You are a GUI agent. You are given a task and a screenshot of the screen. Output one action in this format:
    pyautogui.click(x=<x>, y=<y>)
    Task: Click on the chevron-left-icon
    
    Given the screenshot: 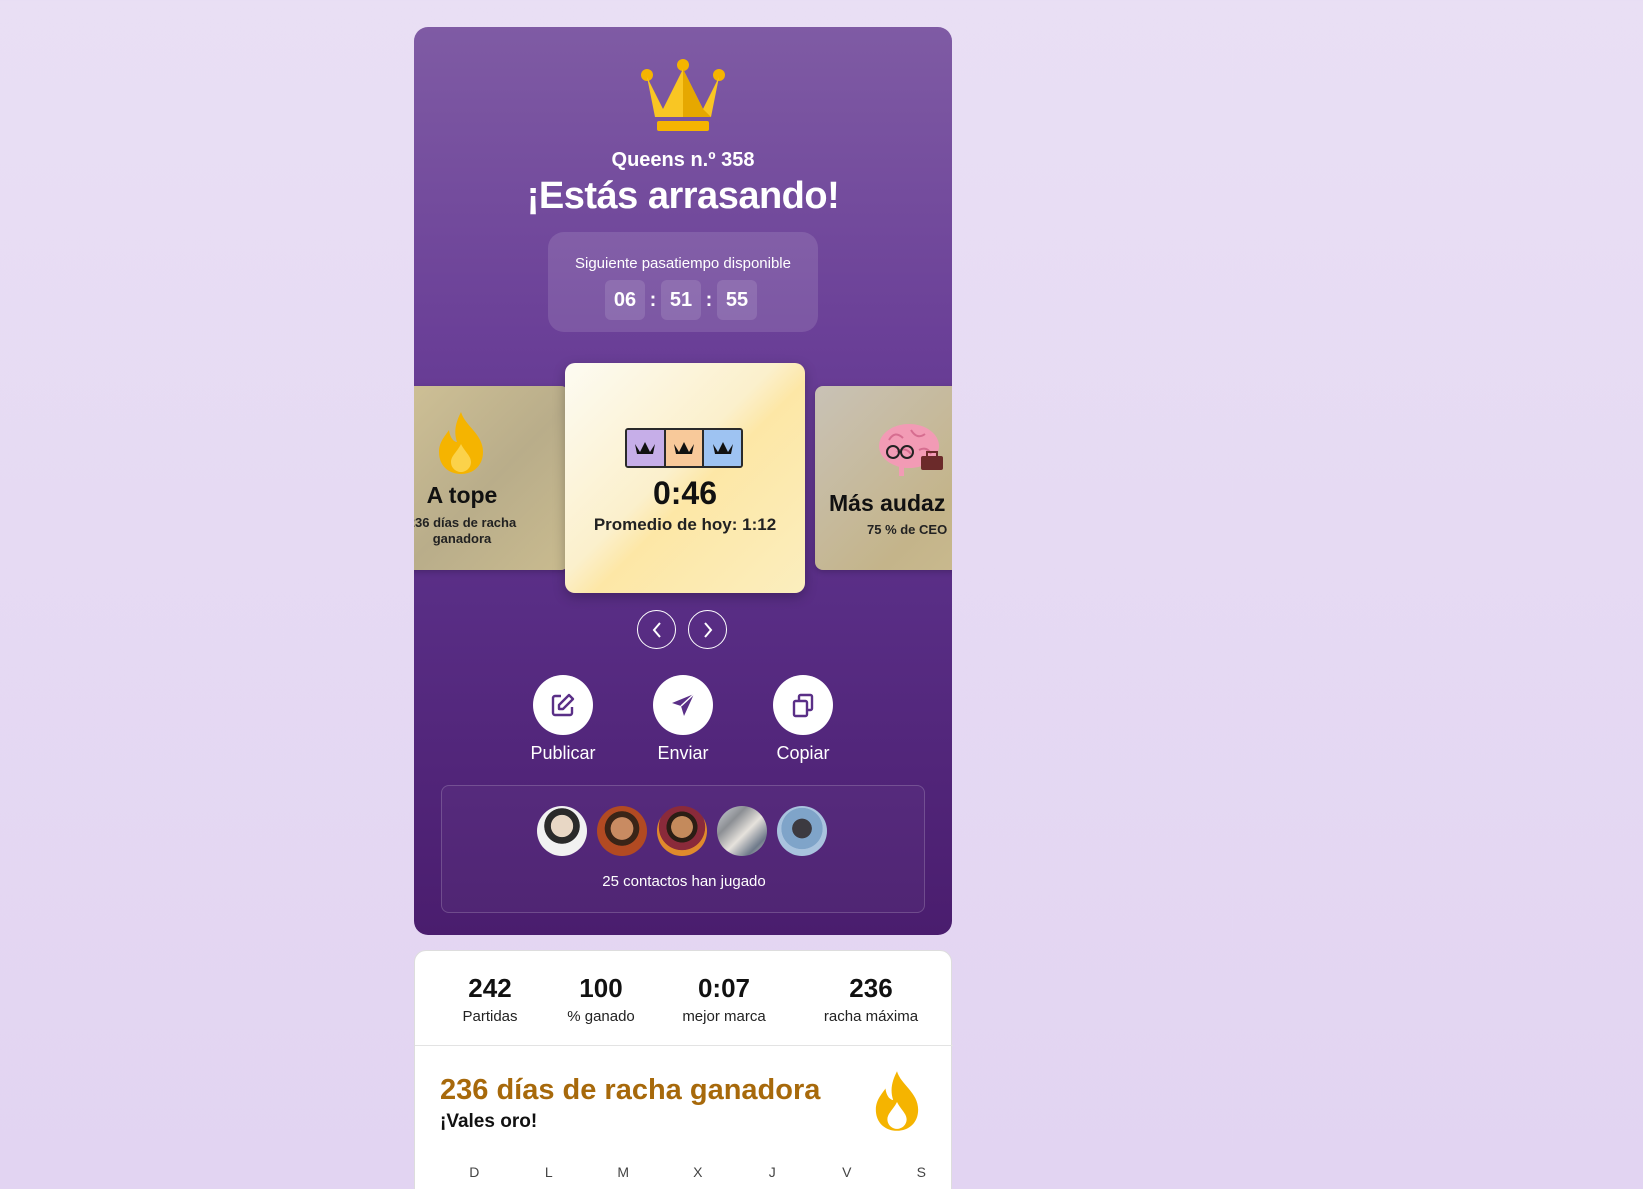 What is the action you would take?
    pyautogui.click(x=656, y=629)
    